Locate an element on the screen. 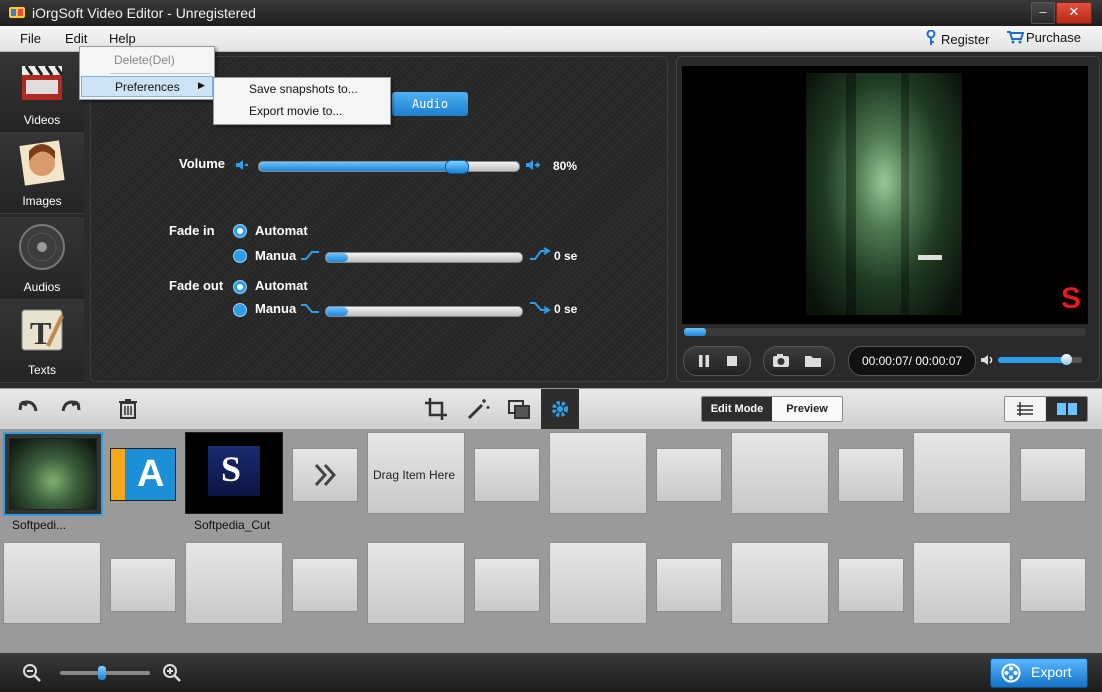 The height and width of the screenshot is (692, 1102). fade-in-start-icon is located at coordinates (310, 255).